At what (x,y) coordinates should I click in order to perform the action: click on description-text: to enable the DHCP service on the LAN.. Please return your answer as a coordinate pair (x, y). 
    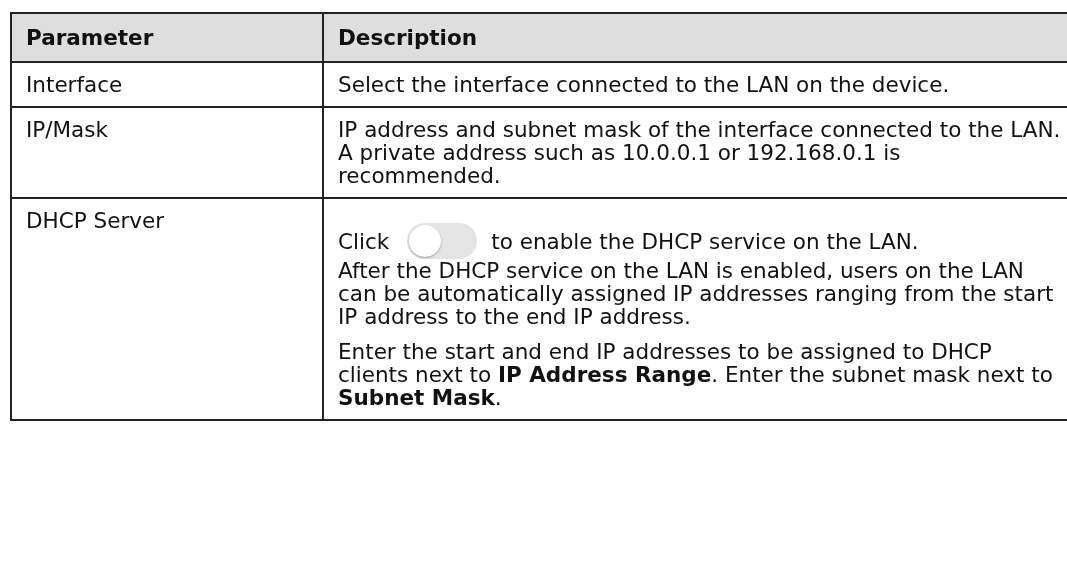
    Looking at the image, I should click on (705, 241).